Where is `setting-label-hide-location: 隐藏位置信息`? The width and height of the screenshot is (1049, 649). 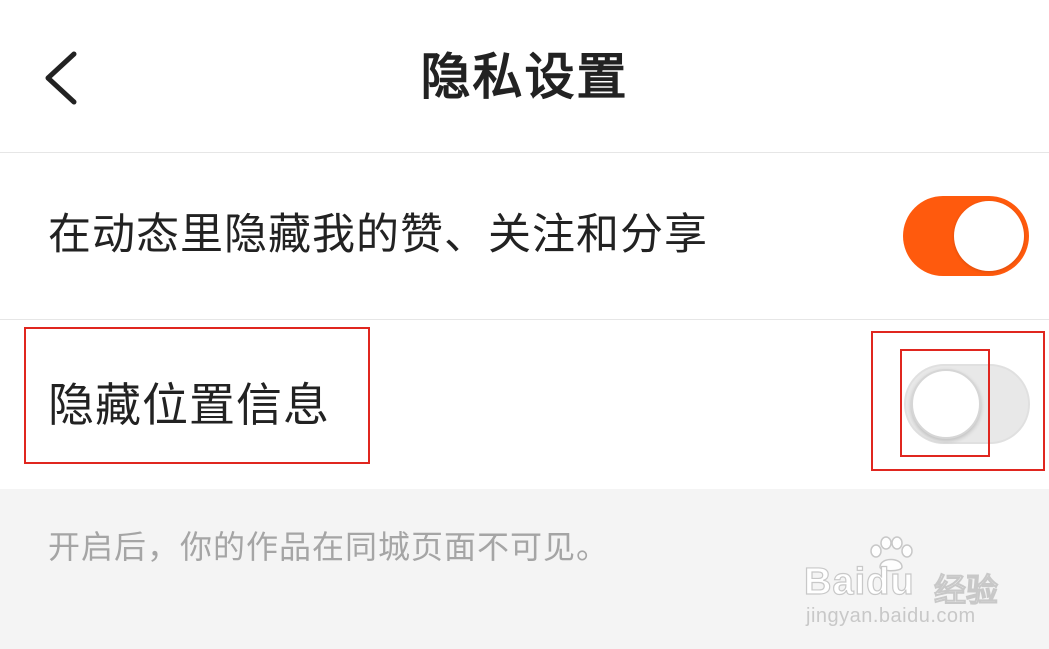
setting-label-hide-location: 隐藏位置信息 is located at coordinates (189, 405).